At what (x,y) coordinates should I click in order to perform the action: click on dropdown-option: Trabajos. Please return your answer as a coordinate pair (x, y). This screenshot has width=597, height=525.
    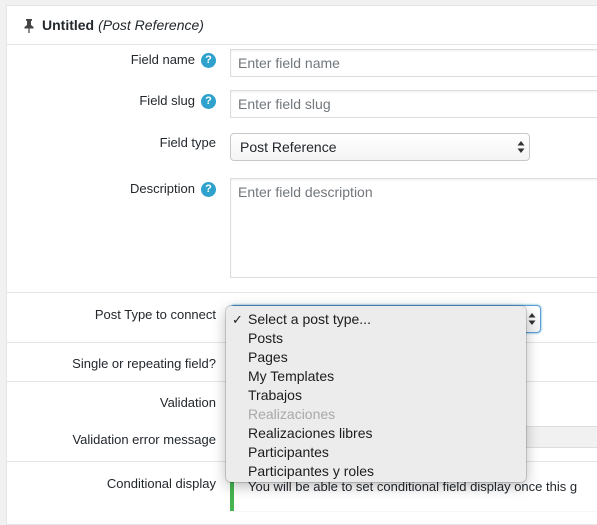
    Looking at the image, I should click on (376, 395).